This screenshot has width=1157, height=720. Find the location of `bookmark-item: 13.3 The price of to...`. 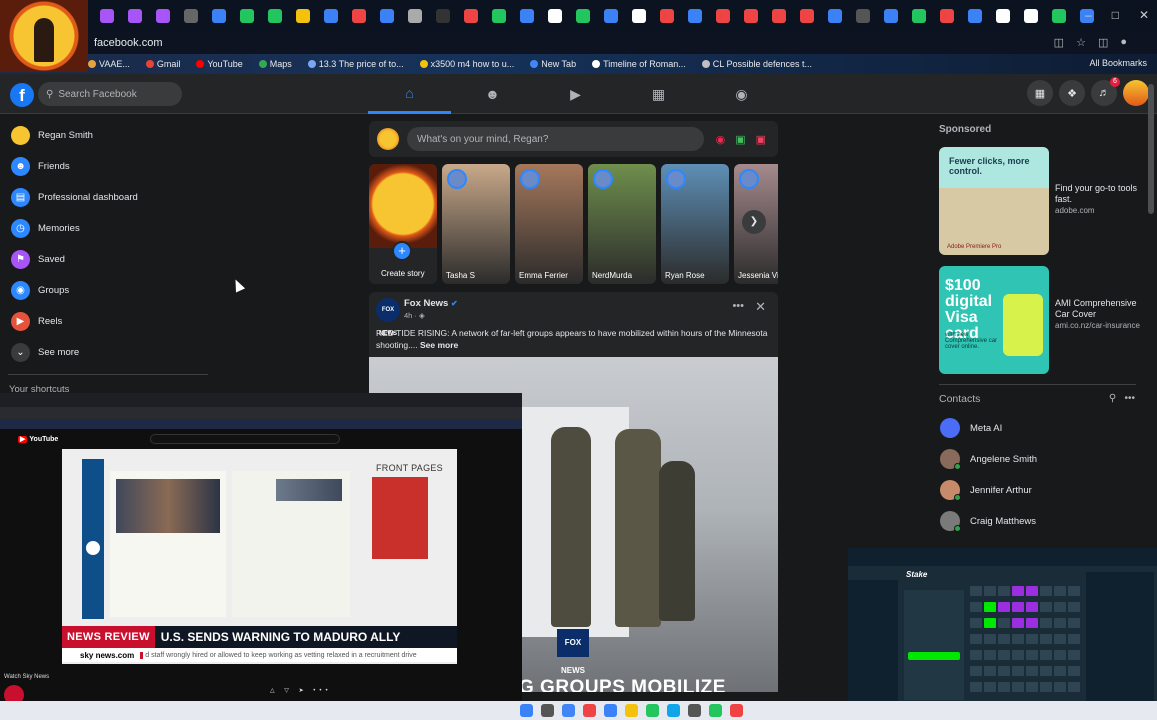

bookmark-item: 13.3 The price of to... is located at coordinates (355, 64).